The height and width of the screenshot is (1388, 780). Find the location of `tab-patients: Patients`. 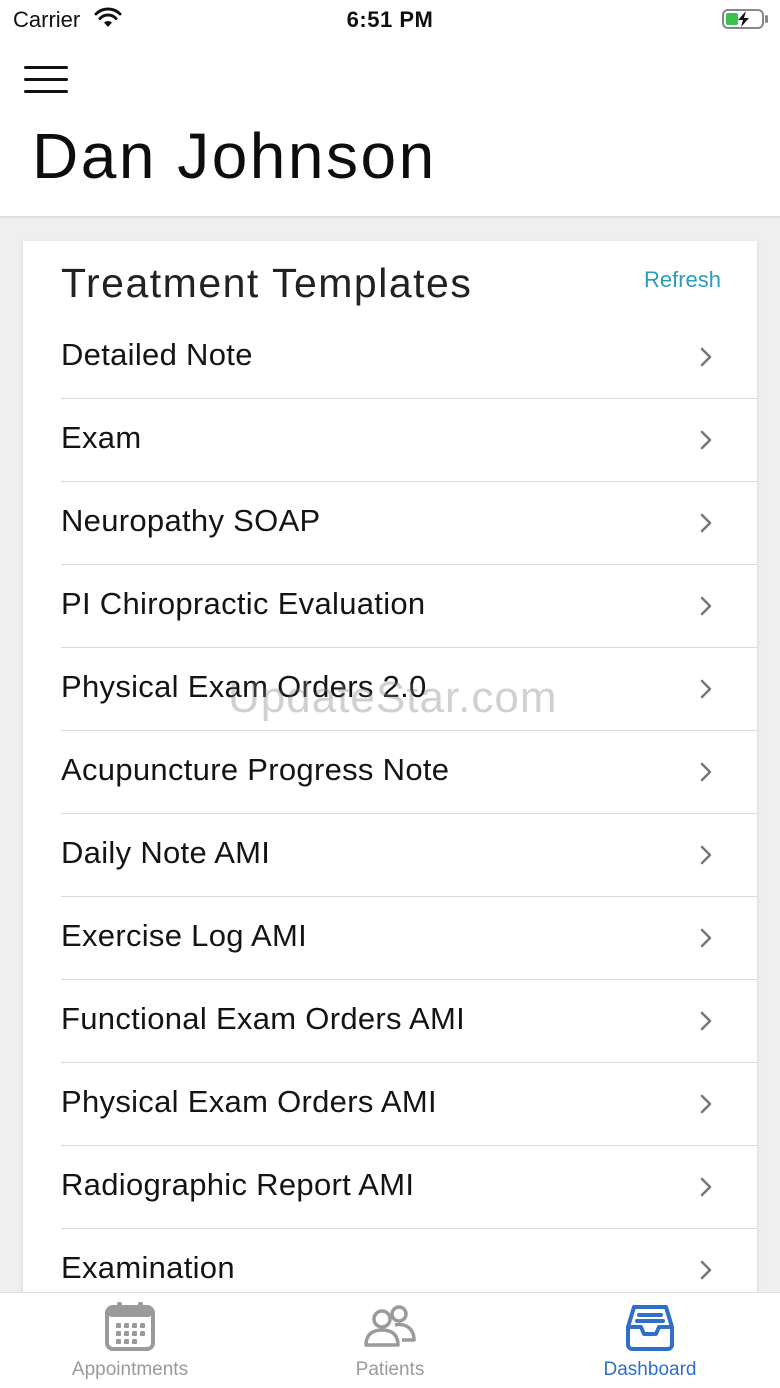

tab-patients: Patients is located at coordinates (390, 1340).